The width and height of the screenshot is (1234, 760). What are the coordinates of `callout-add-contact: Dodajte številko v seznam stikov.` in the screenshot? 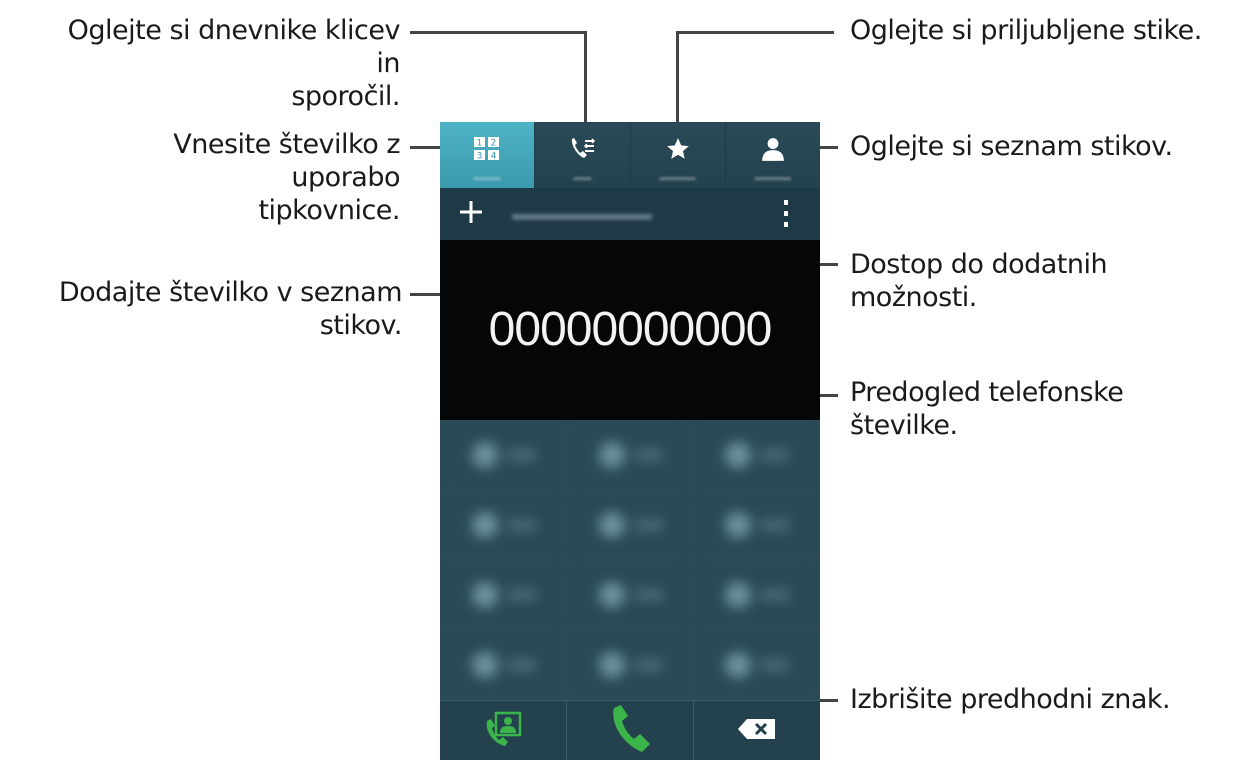 It's located at (230, 309).